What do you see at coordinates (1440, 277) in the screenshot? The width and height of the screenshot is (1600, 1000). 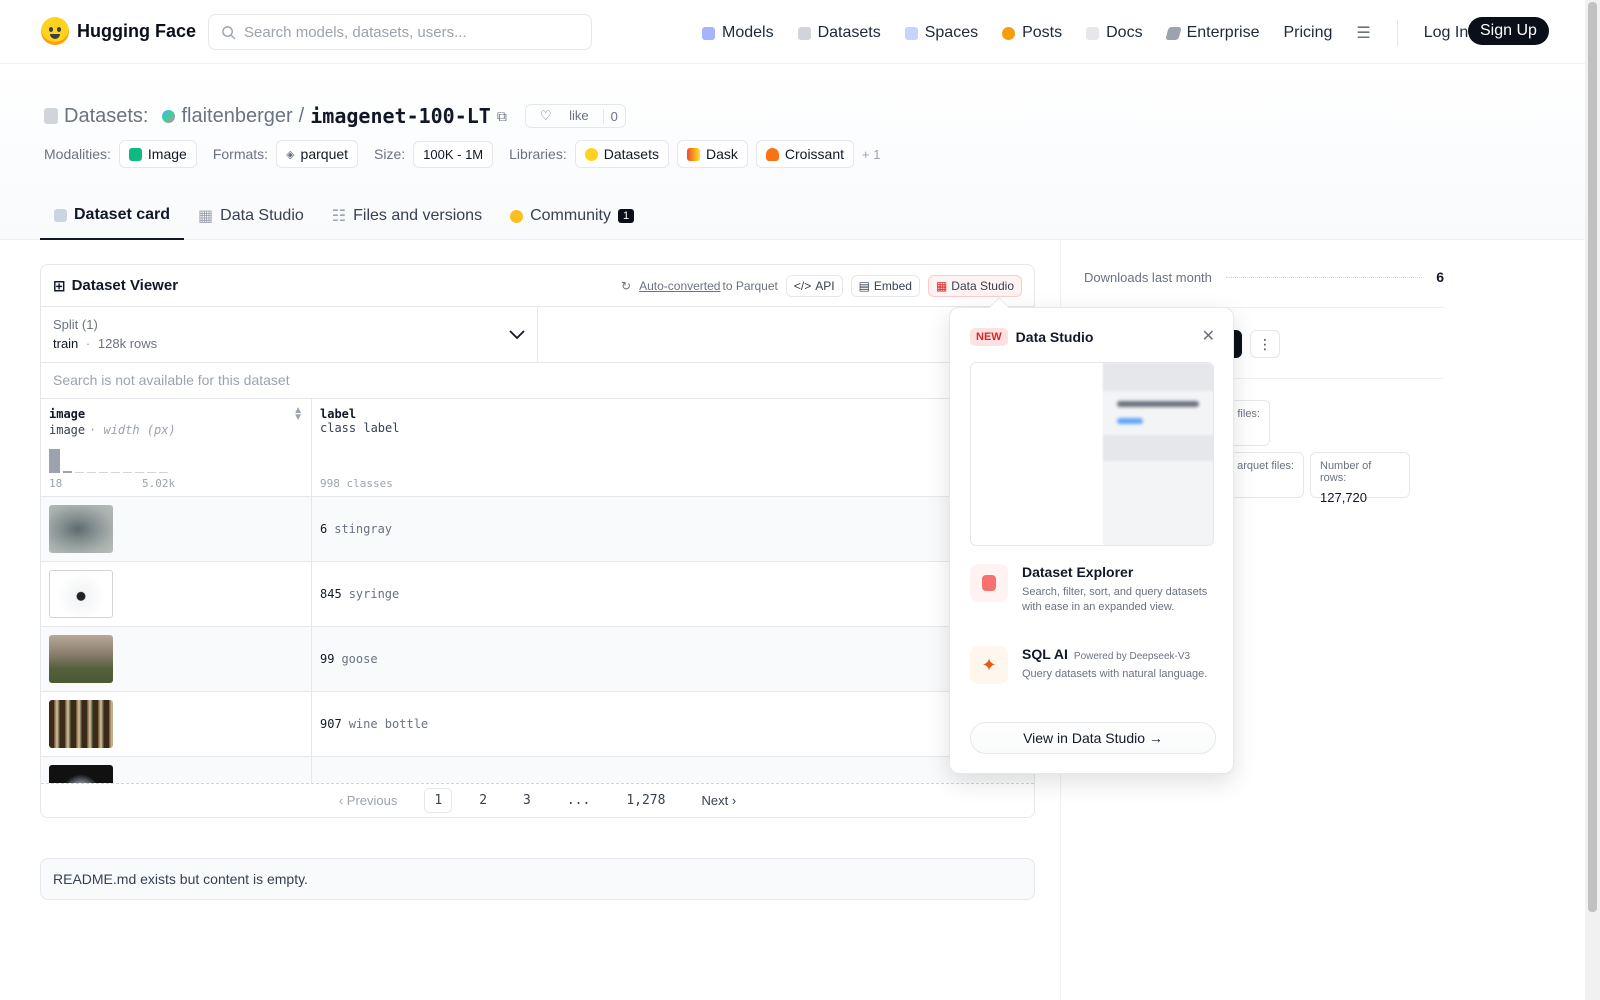 I see `downloads-count: 6` at bounding box center [1440, 277].